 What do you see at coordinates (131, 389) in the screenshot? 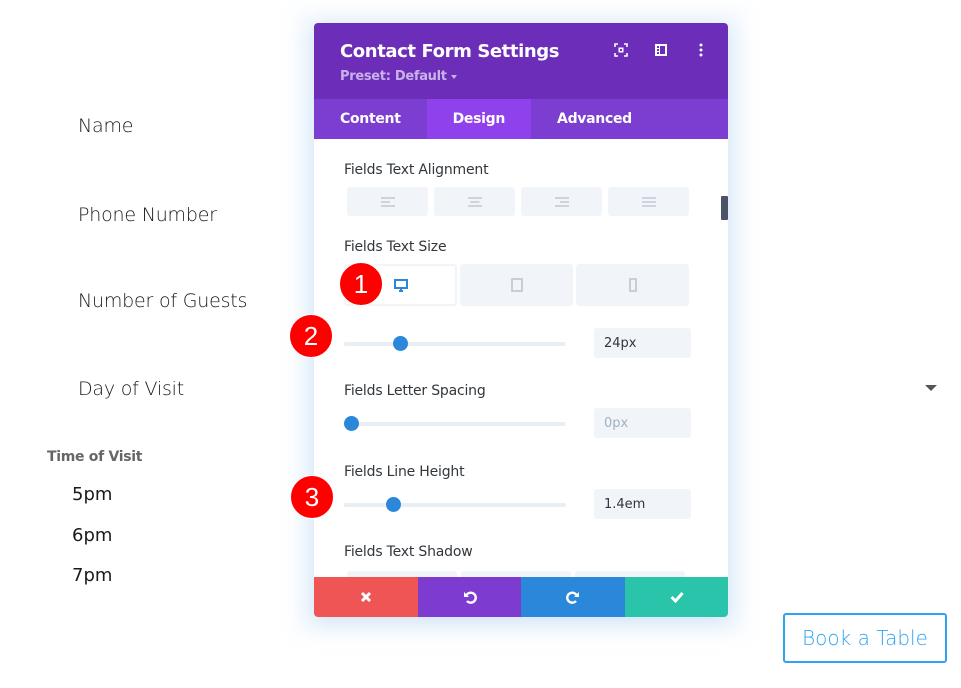
I see `day-of-visit-select: Day of Visit` at bounding box center [131, 389].